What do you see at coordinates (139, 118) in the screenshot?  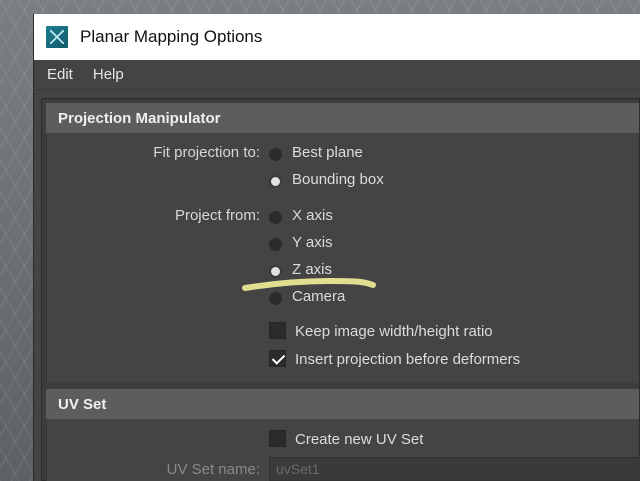 I see `section-title: Projection Manipulator` at bounding box center [139, 118].